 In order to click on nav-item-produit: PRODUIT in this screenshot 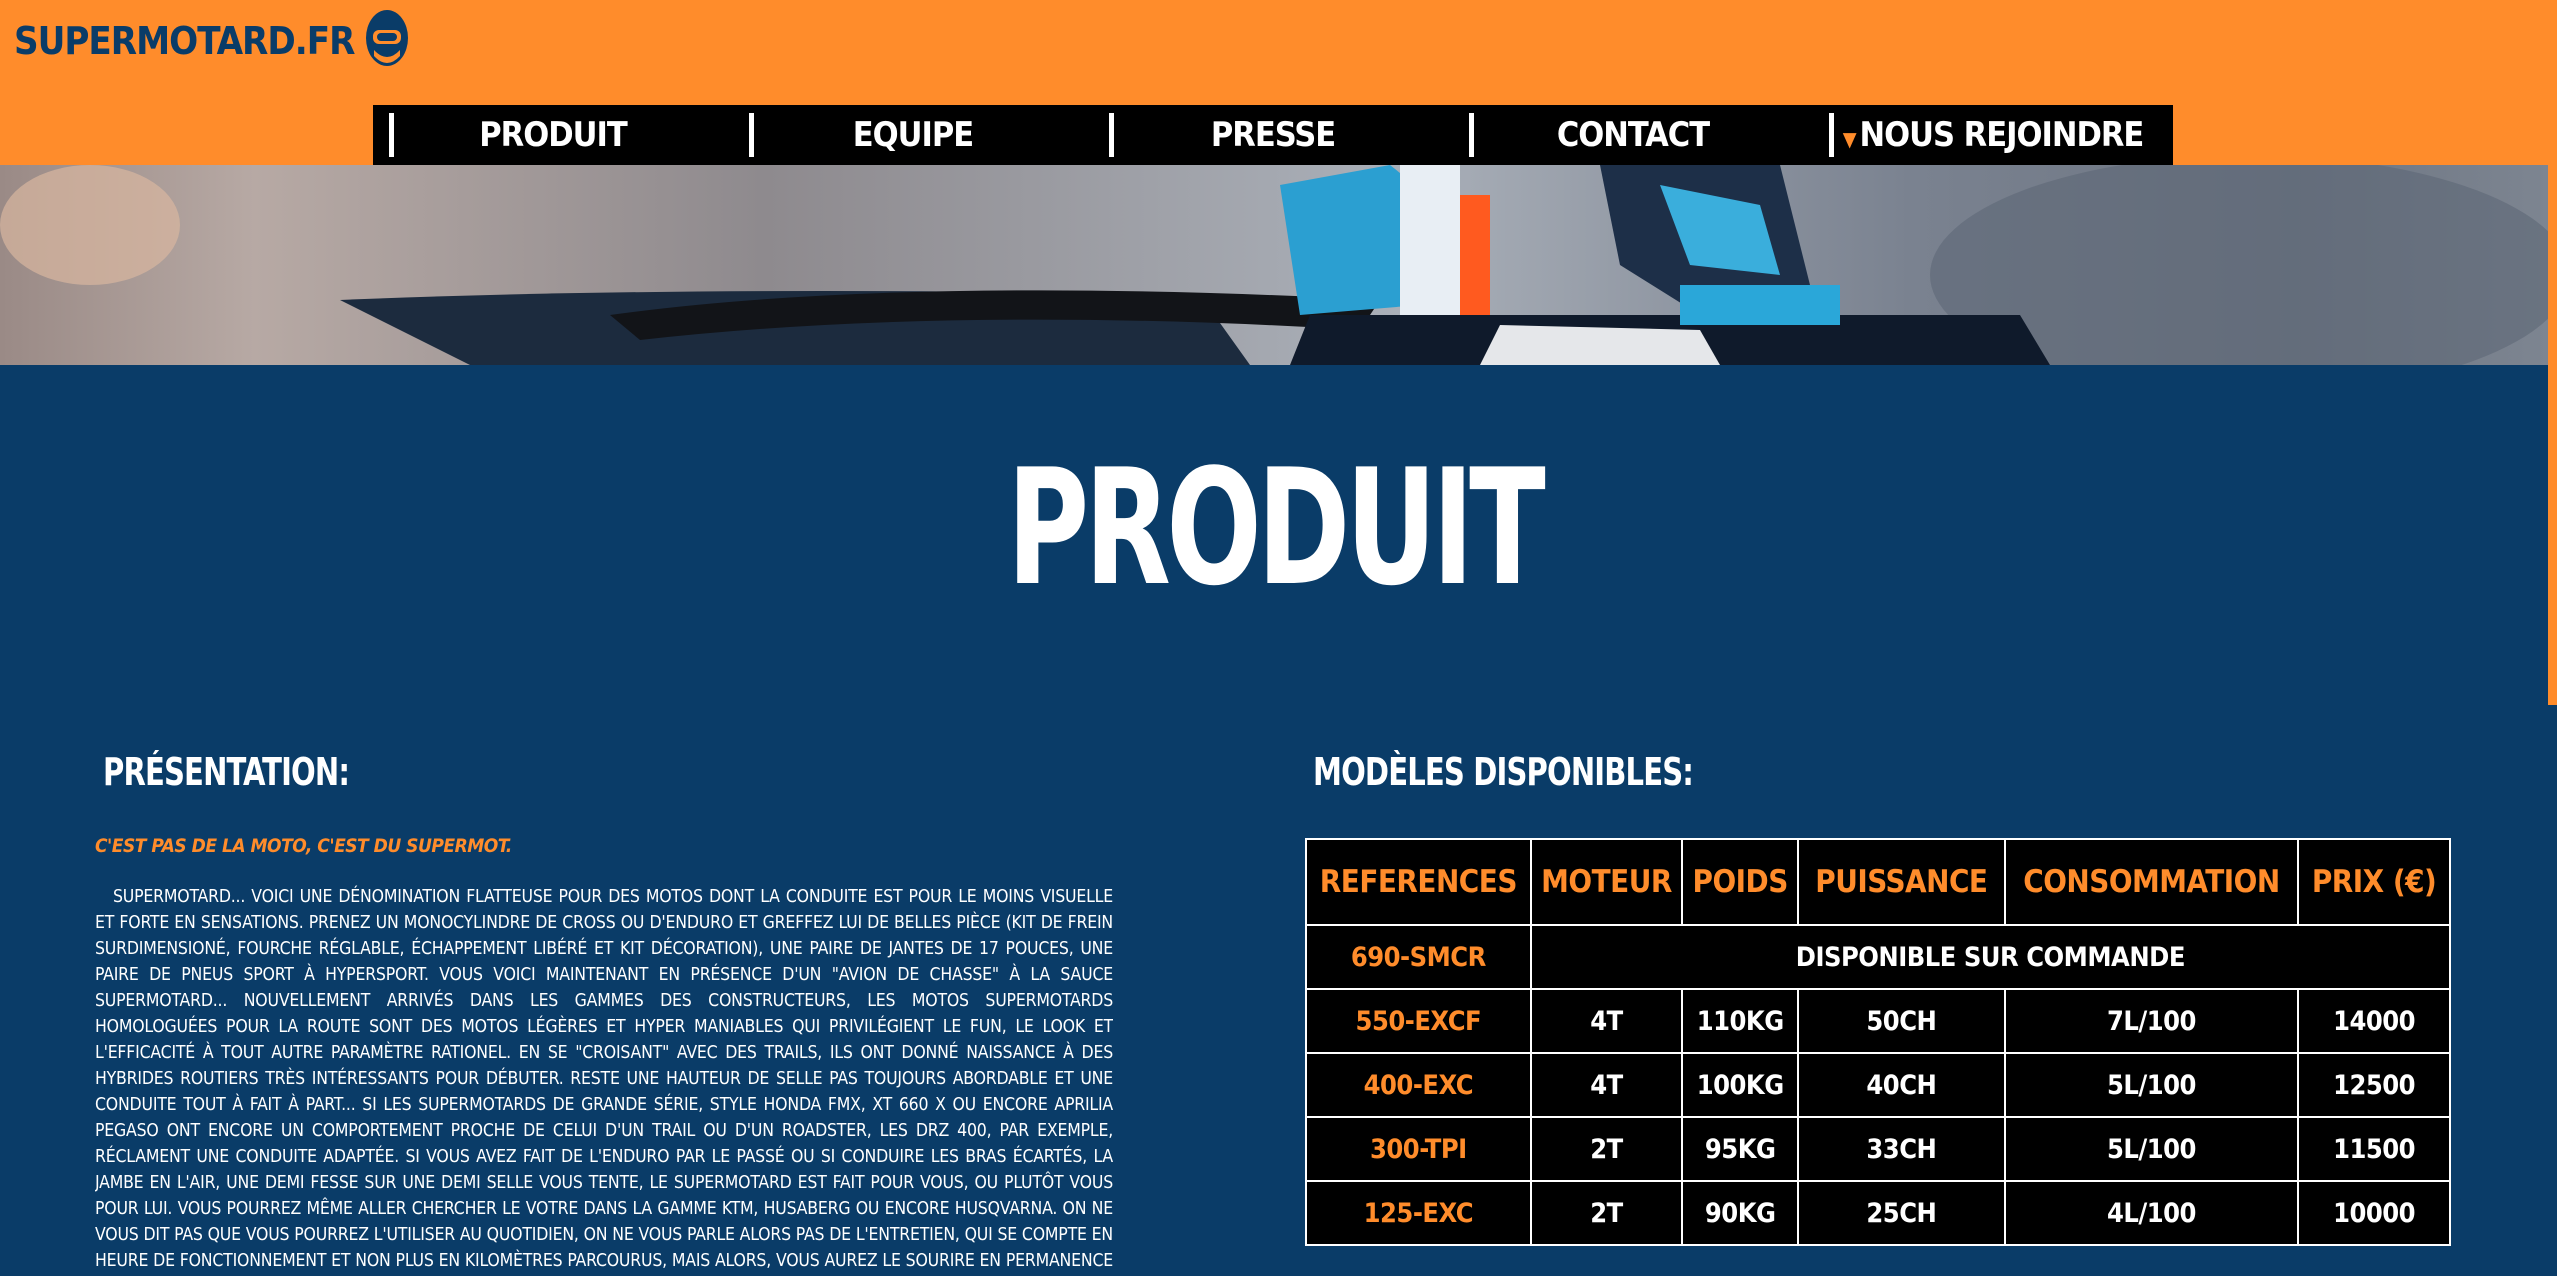, I will do `click(553, 135)`.